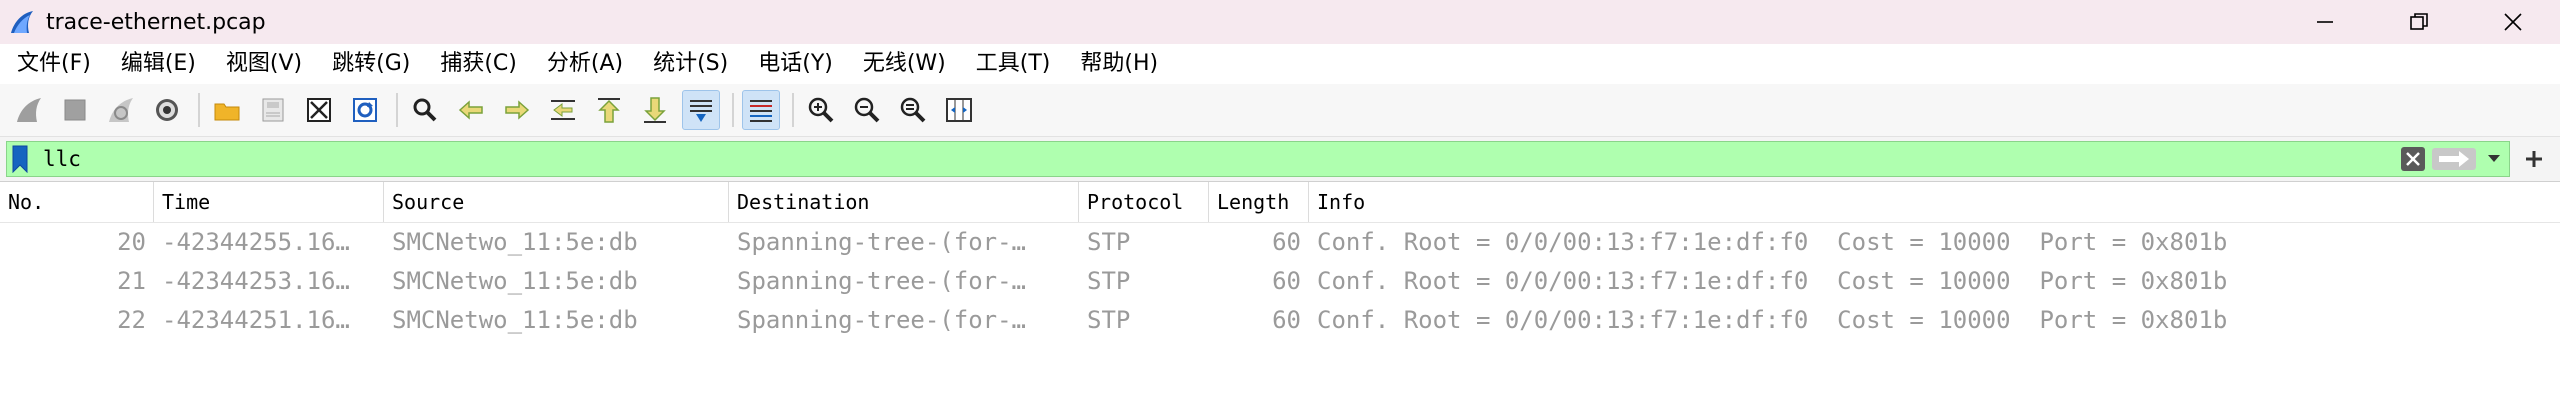 This screenshot has height=418, width=2560. I want to click on filter-bookmark-button, so click(20, 159).